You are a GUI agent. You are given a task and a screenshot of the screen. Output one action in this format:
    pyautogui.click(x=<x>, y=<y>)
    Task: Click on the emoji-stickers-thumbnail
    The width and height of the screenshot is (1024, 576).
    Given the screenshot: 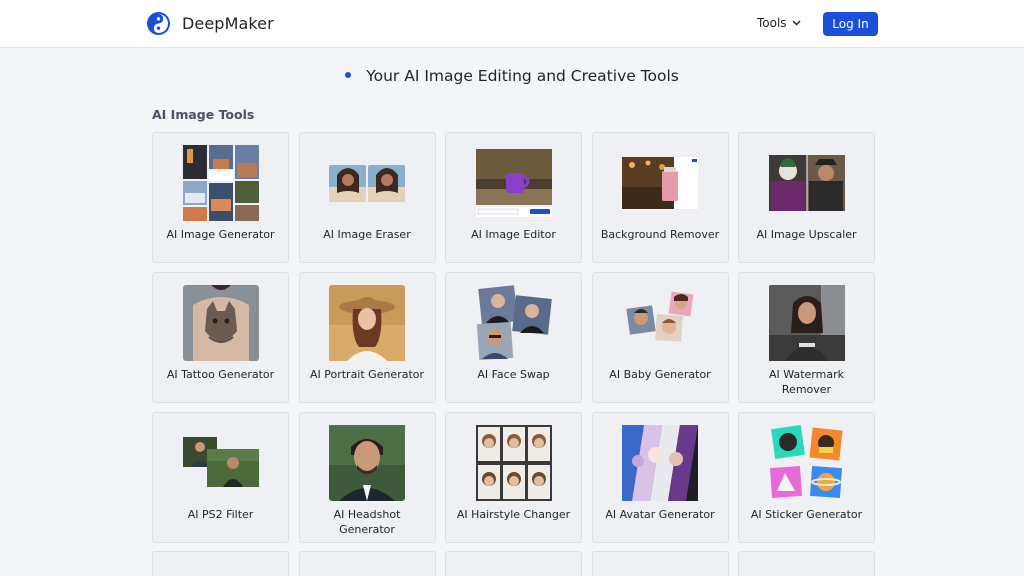 What is the action you would take?
    pyautogui.click(x=221, y=570)
    